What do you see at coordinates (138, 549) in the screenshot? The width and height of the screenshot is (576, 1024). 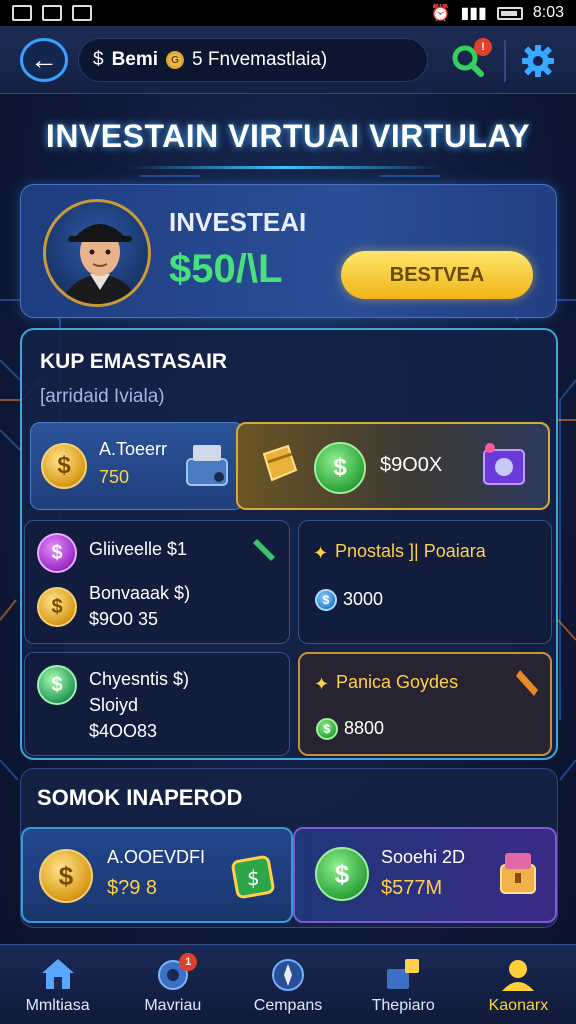 I see `holding-1-title: Gliiveelle $1` at bounding box center [138, 549].